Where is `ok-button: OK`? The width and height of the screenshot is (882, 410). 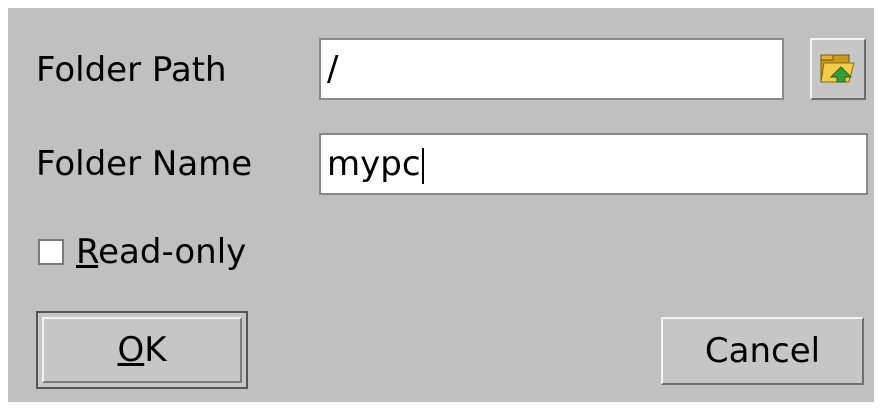
ok-button: OK is located at coordinates (142, 350).